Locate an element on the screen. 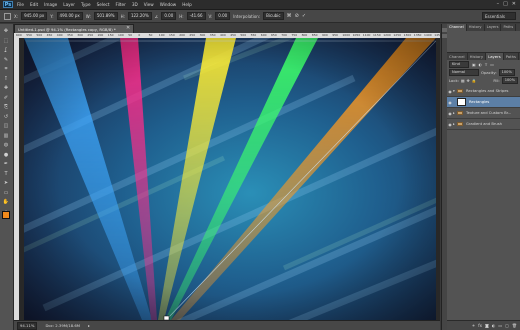 This screenshot has height=330, width=520. h-skew-field: -41.66 is located at coordinates (196, 16).